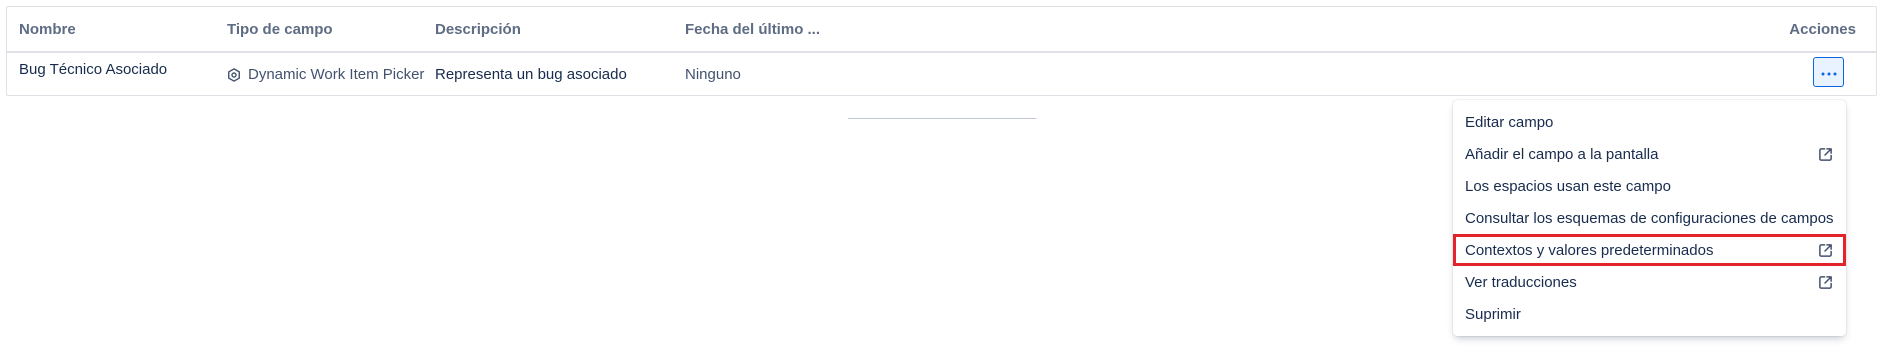 This screenshot has height=347, width=1883. I want to click on menu-item-label: Ver traducciones, so click(1521, 282).